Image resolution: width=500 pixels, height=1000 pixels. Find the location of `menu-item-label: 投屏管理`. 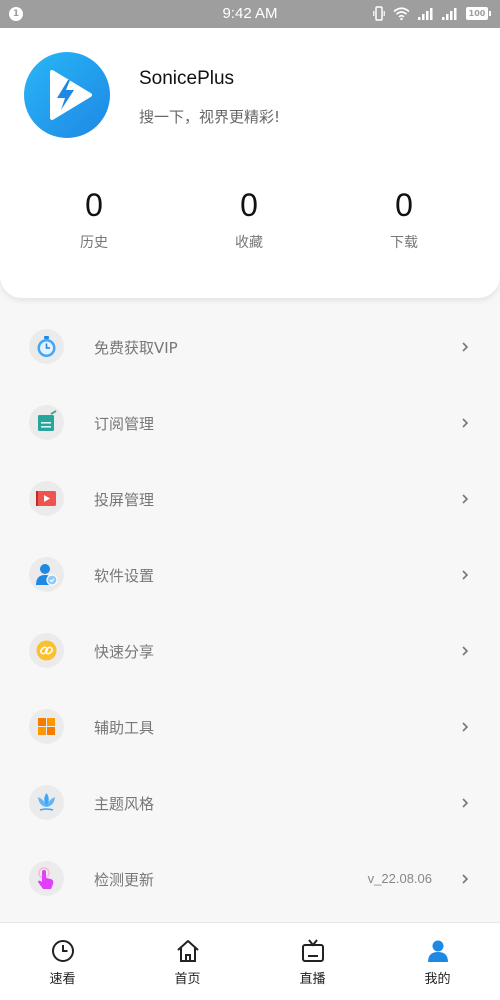

menu-item-label: 投屏管理 is located at coordinates (124, 500).